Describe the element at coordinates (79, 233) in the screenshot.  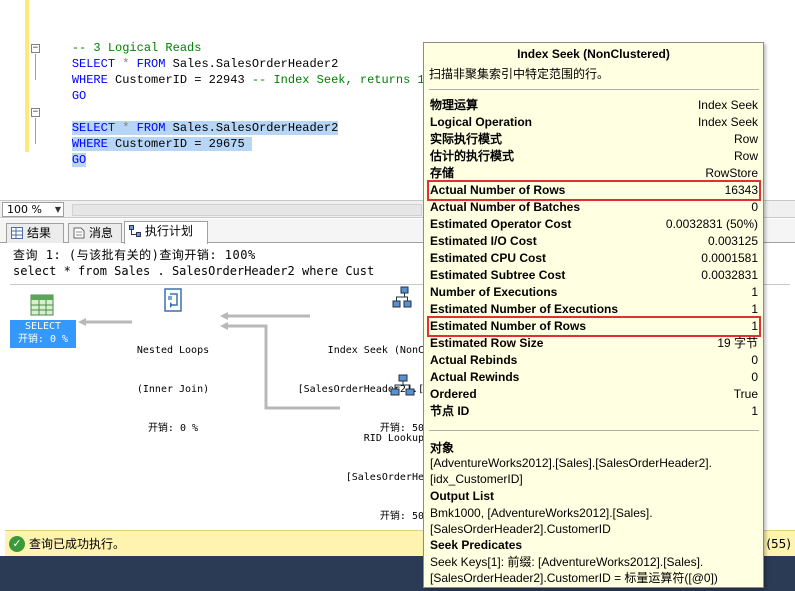
I see `message-icon` at that location.